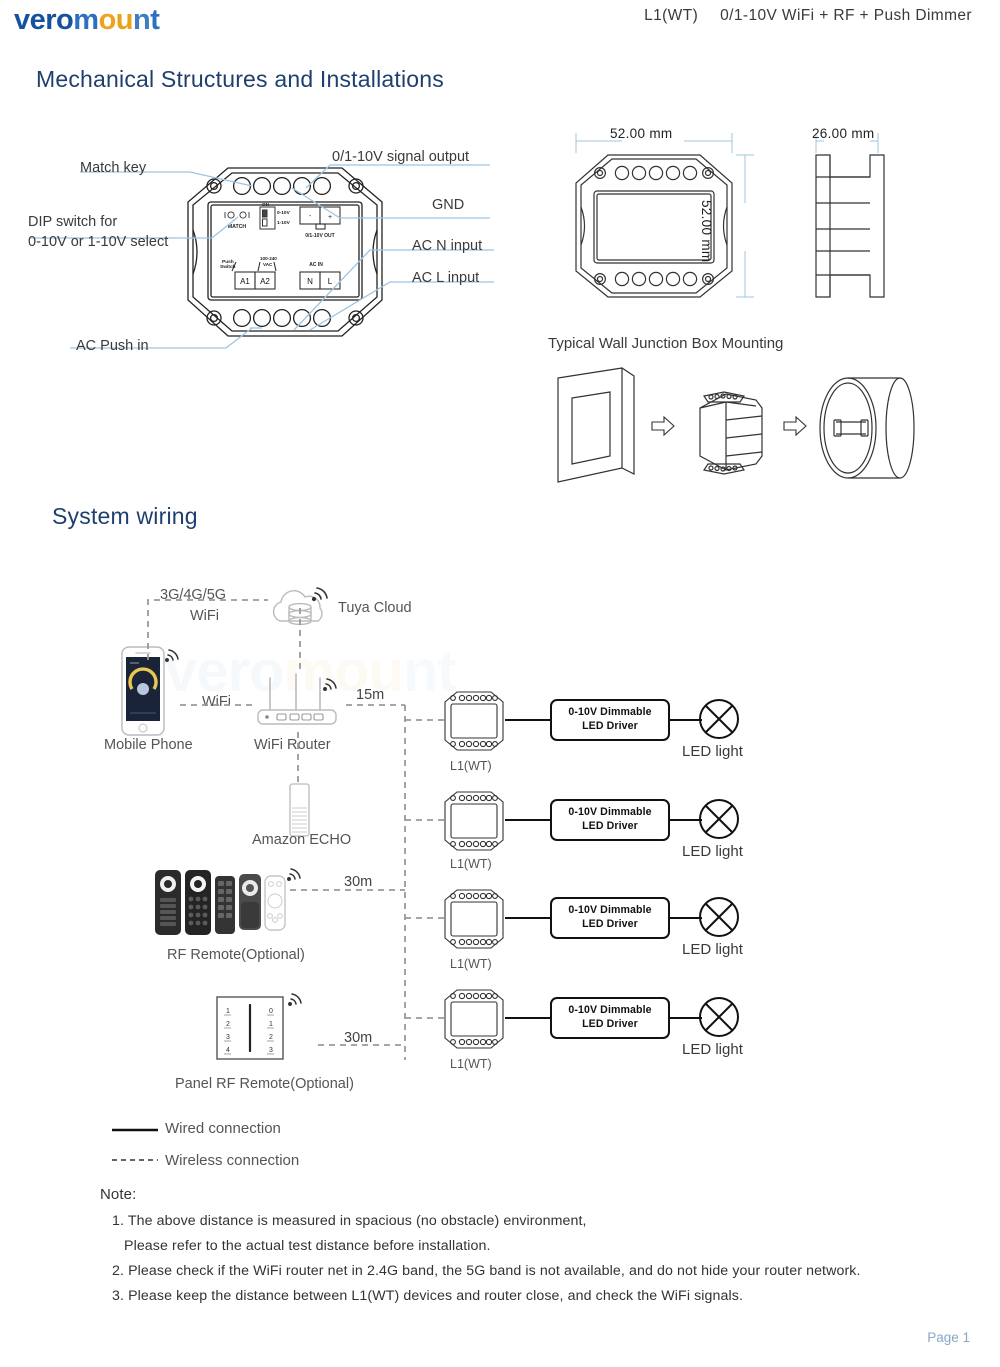 This screenshot has width=1000, height=1367. I want to click on logo-m: m, so click(86, 20).